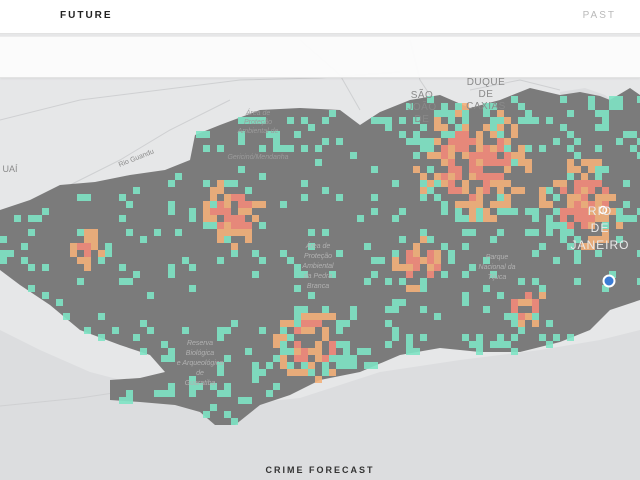 This screenshot has height=480, width=640. Describe the element at coordinates (320, 57) in the screenshot. I see `timeline-panel` at that location.